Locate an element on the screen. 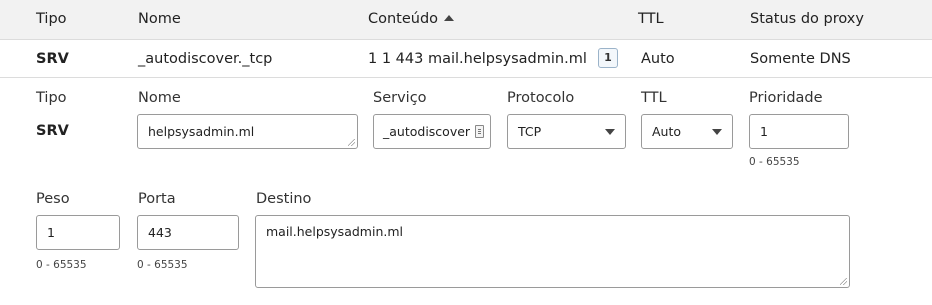 The width and height of the screenshot is (932, 305). column-header-tipo: Tipo is located at coordinates (51, 19).